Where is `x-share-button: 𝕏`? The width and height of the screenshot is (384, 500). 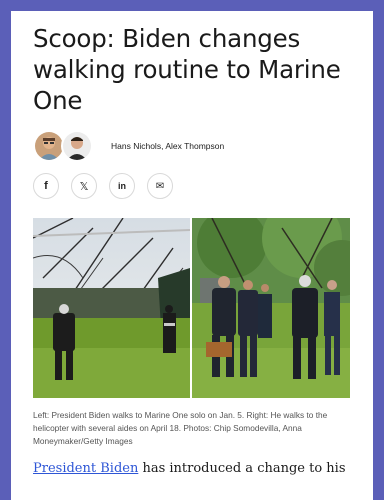
x-share-button: 𝕏 is located at coordinates (84, 186).